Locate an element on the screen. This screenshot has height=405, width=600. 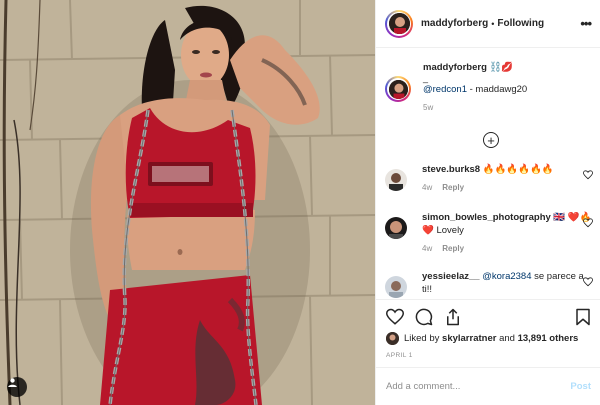
likes-prefix: Liked by is located at coordinates (422, 338).